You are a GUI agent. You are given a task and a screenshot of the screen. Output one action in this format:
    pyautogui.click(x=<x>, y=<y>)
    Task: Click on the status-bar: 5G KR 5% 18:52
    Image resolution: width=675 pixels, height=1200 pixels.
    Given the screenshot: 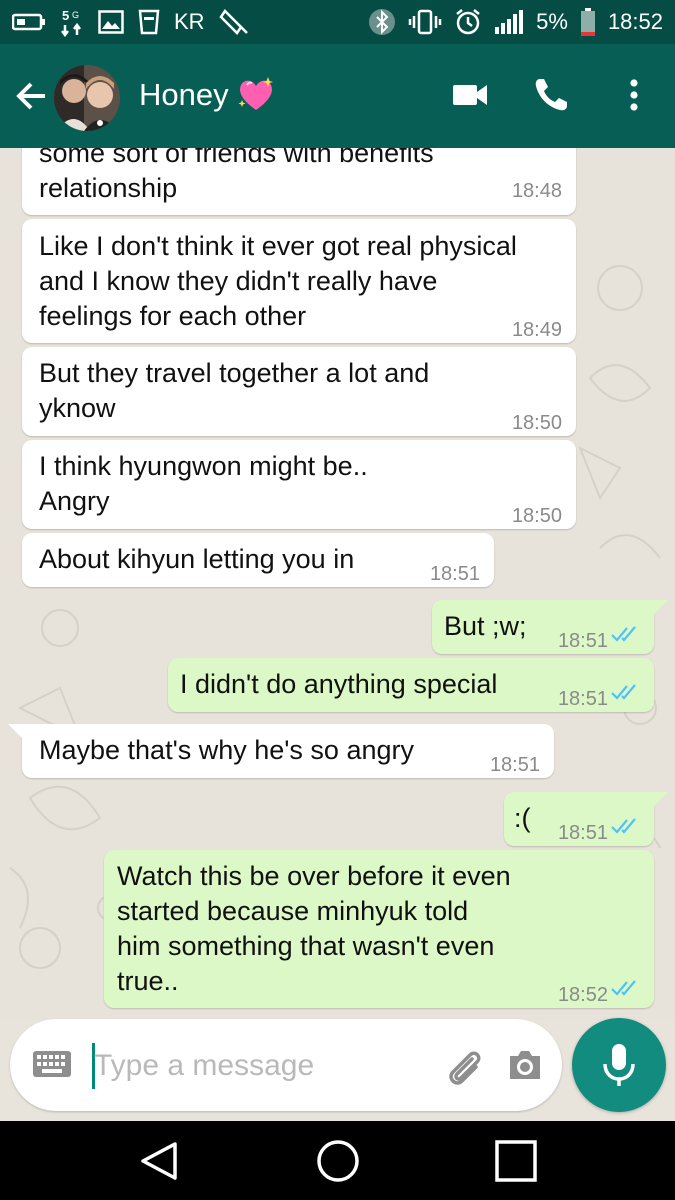 What is the action you would take?
    pyautogui.click(x=337, y=22)
    